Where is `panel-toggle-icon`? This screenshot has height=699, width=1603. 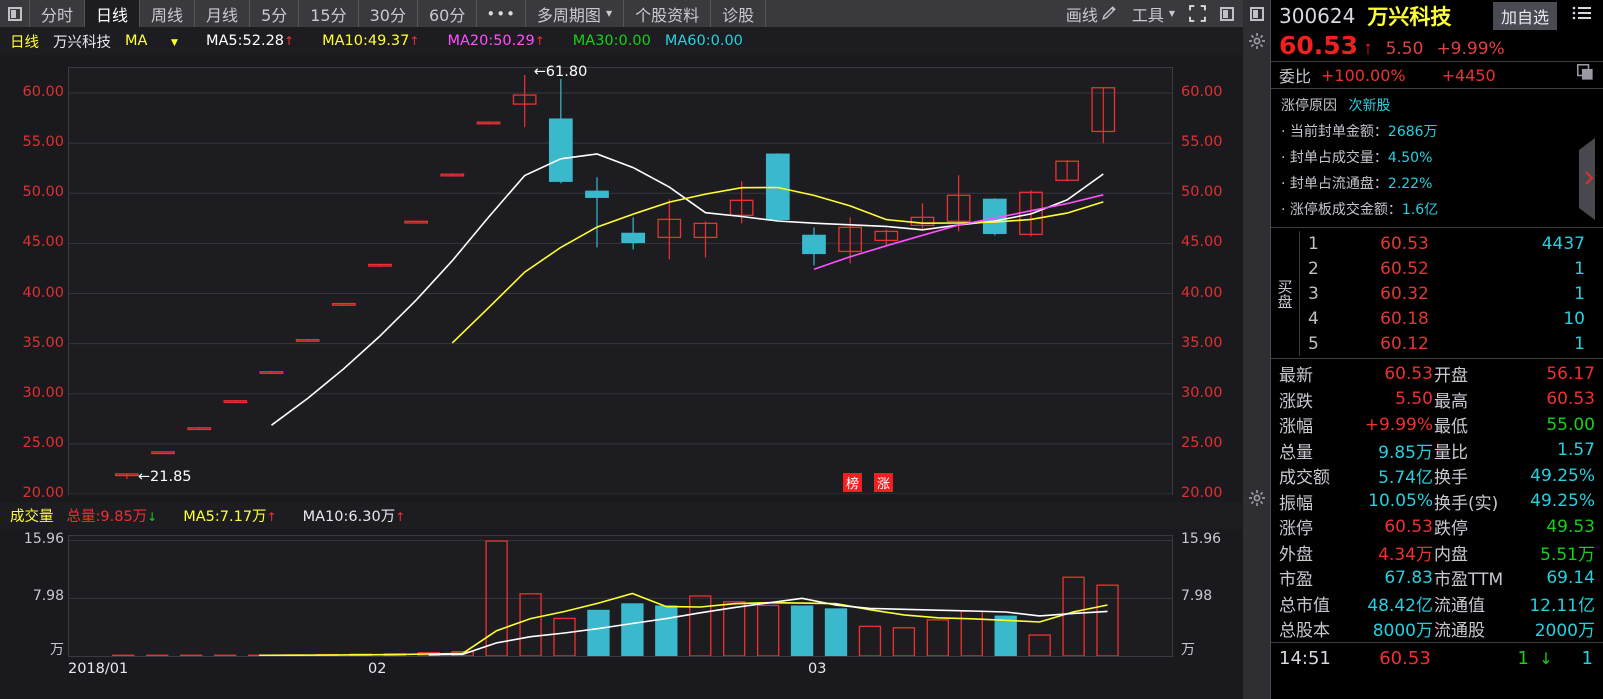 panel-toggle-icon is located at coordinates (15, 13).